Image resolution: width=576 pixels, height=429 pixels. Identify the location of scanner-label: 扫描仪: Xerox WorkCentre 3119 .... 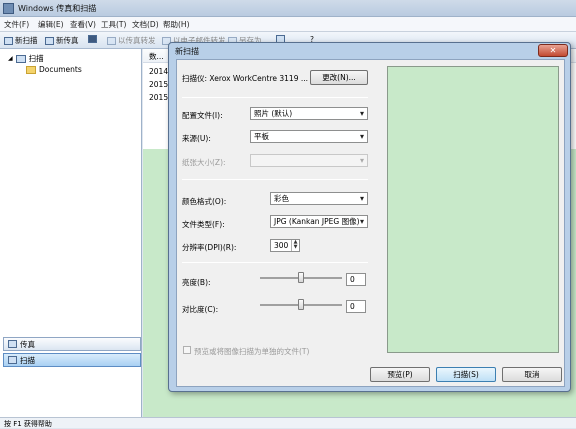
(245, 78).